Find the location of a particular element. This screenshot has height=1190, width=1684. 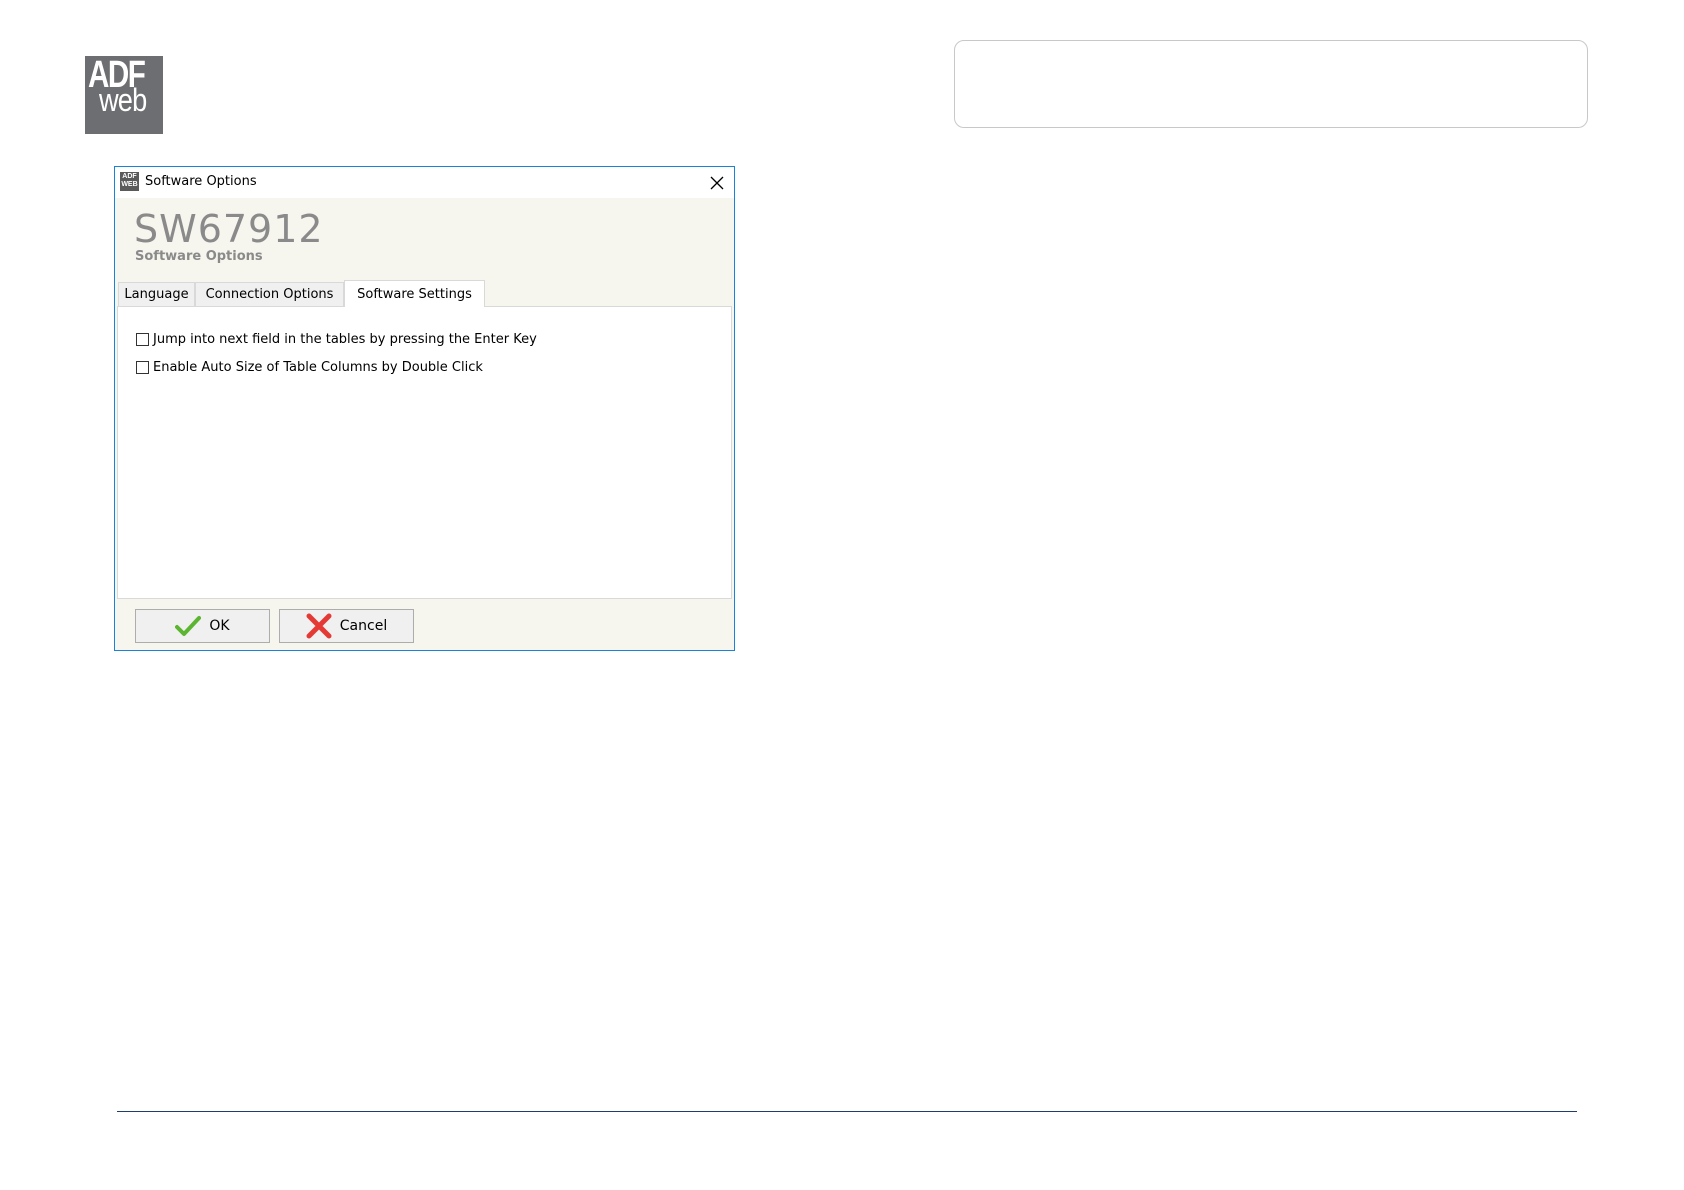

footer-divider is located at coordinates (847, 1111).